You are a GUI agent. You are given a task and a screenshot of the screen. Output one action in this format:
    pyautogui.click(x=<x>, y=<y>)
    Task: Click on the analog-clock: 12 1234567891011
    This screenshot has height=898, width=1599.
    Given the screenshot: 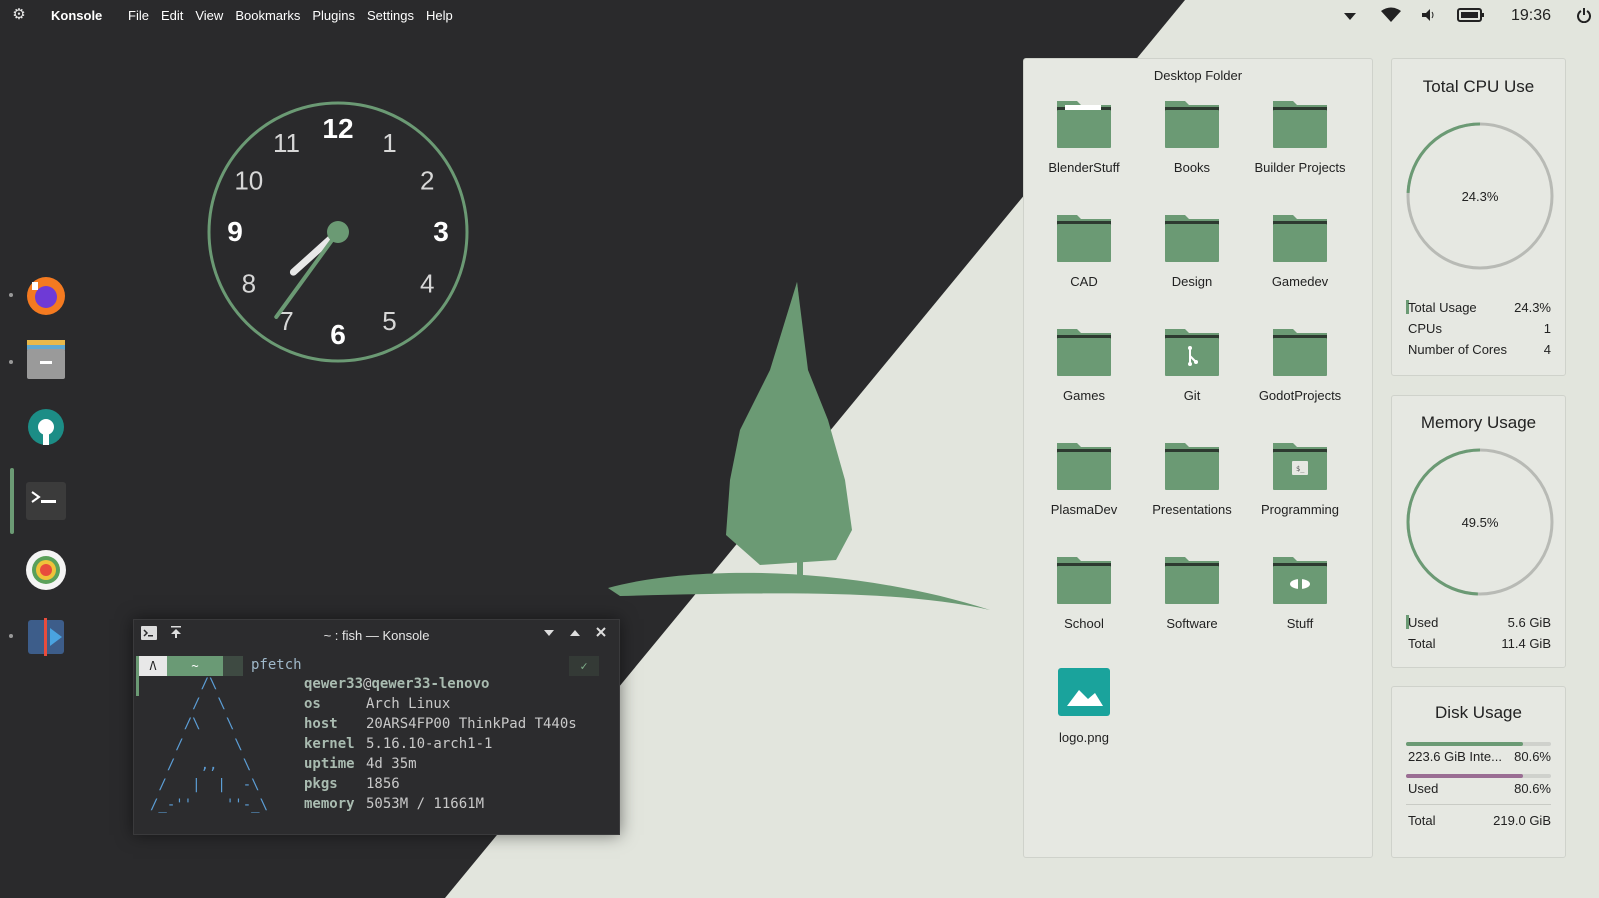 What is the action you would take?
    pyautogui.click(x=338, y=232)
    